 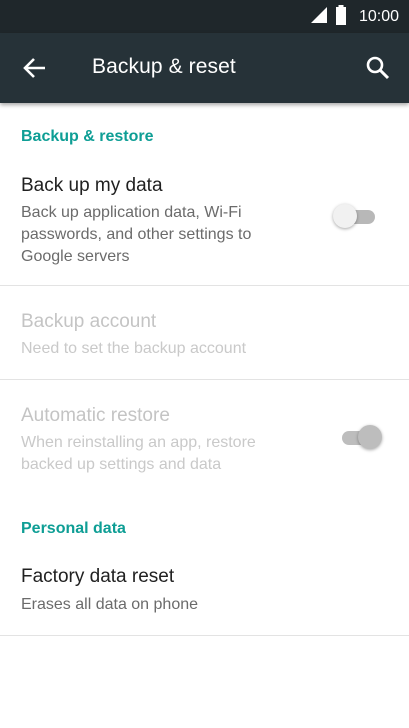 What do you see at coordinates (73, 528) in the screenshot?
I see `section-header-personal-data: Personal data` at bounding box center [73, 528].